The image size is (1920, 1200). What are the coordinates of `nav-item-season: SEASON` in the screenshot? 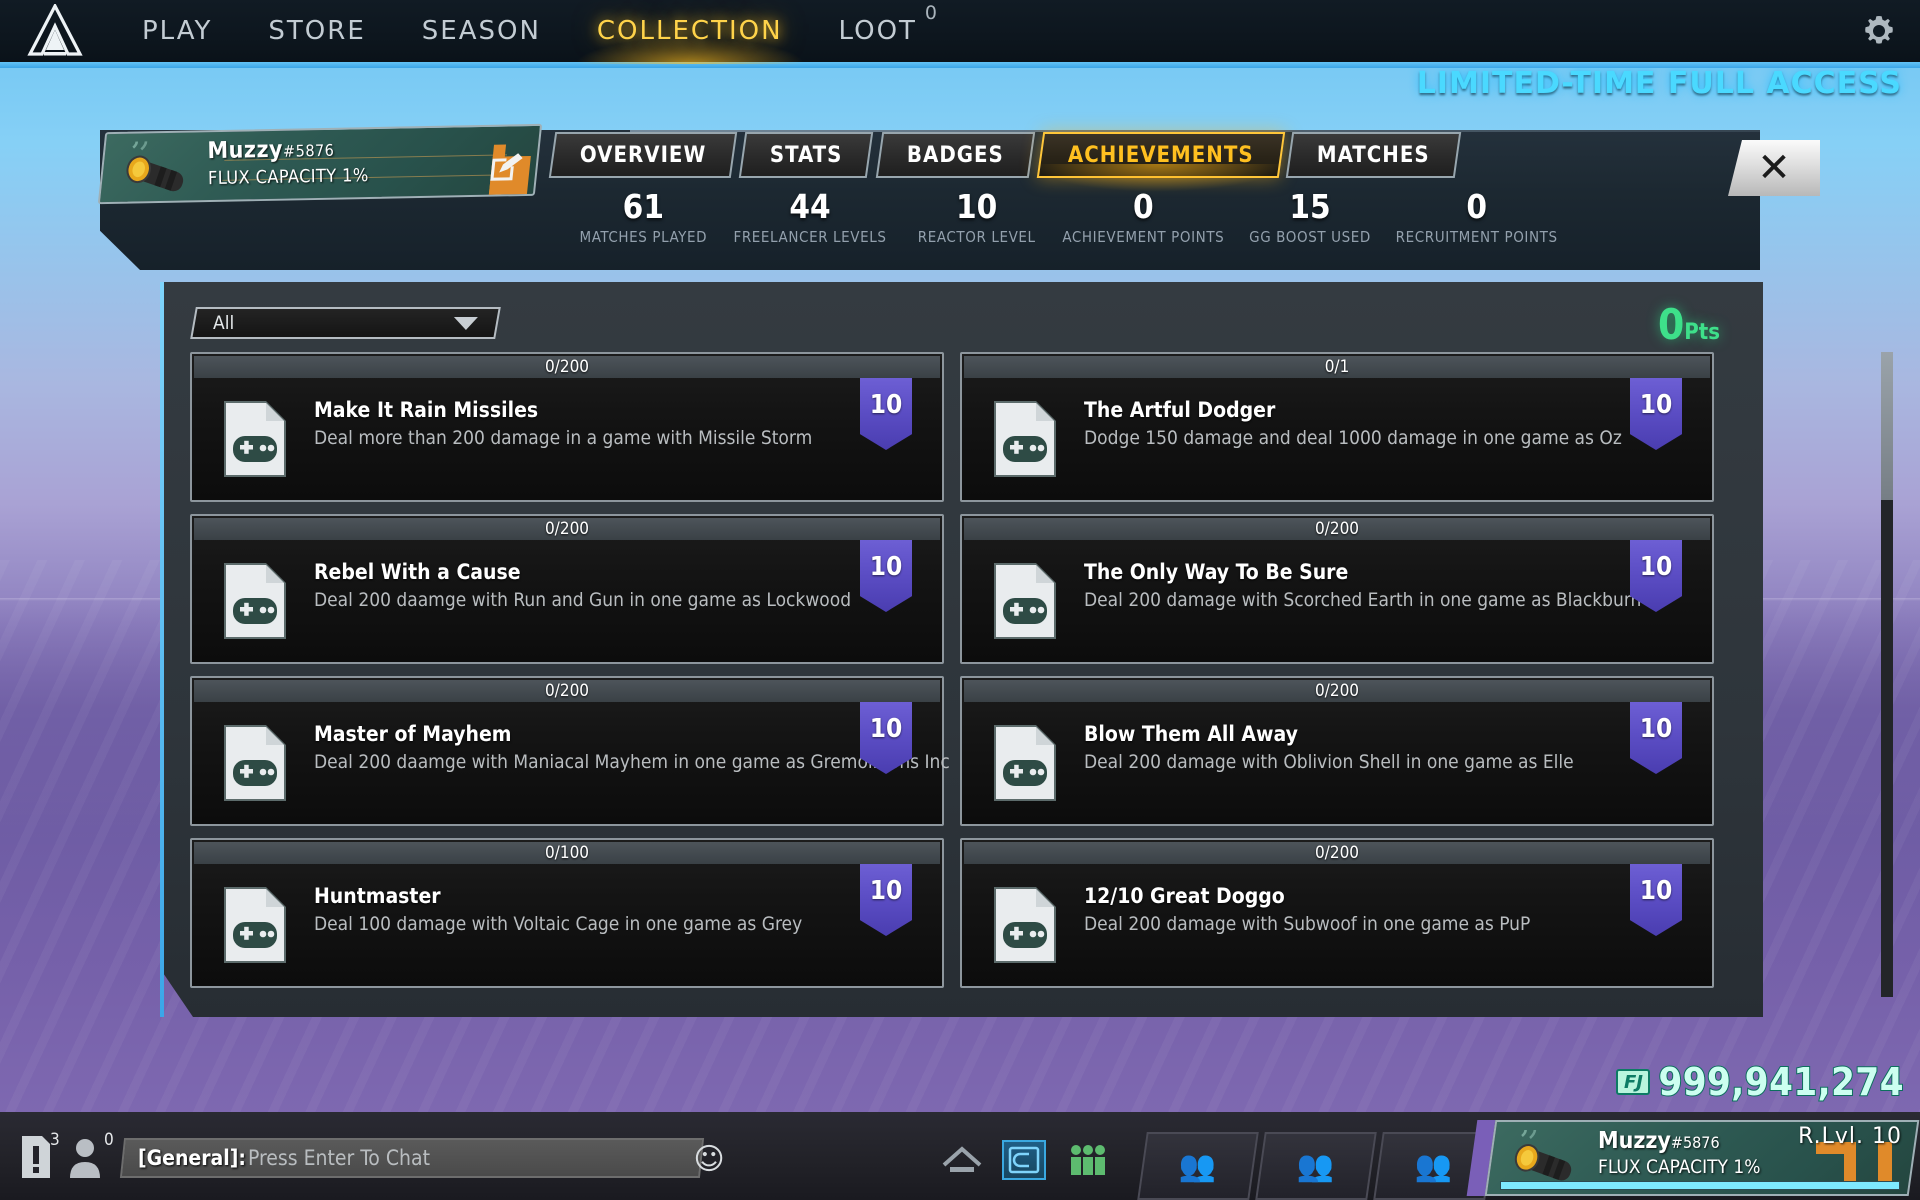 It's located at (481, 31).